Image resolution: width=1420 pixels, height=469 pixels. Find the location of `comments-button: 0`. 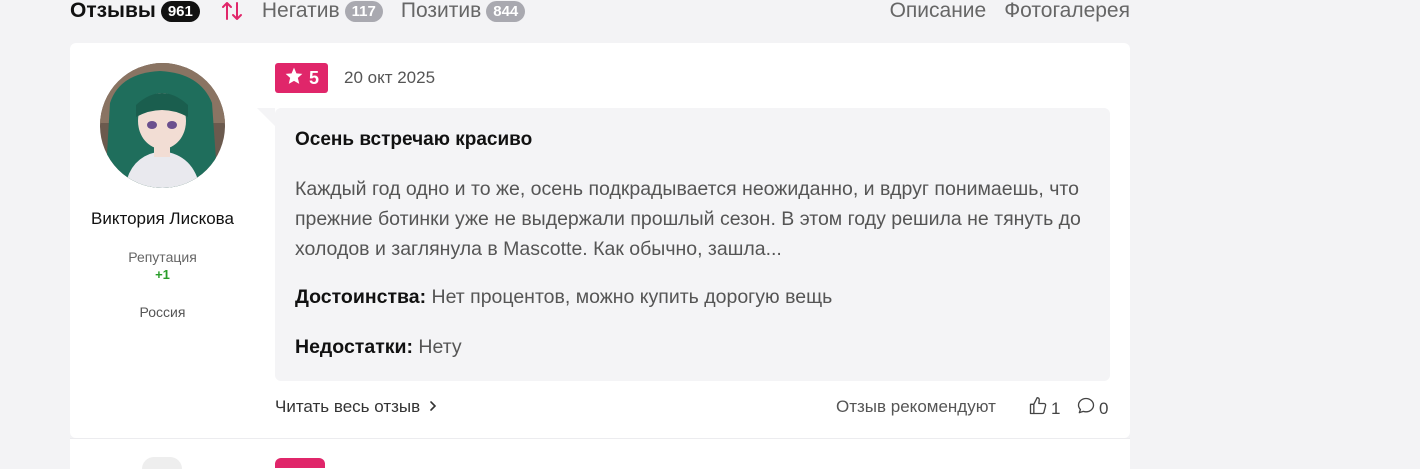

comments-button: 0 is located at coordinates (1092, 408).